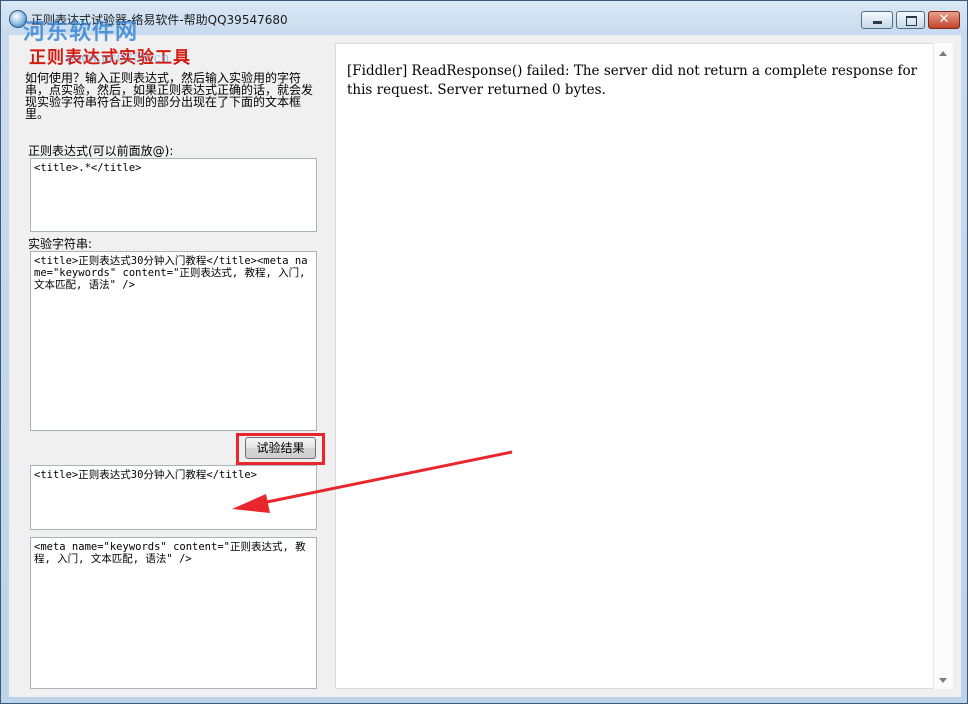 This screenshot has height=704, width=968. Describe the element at coordinates (387, 477) in the screenshot. I see `arrow-shaft` at that location.